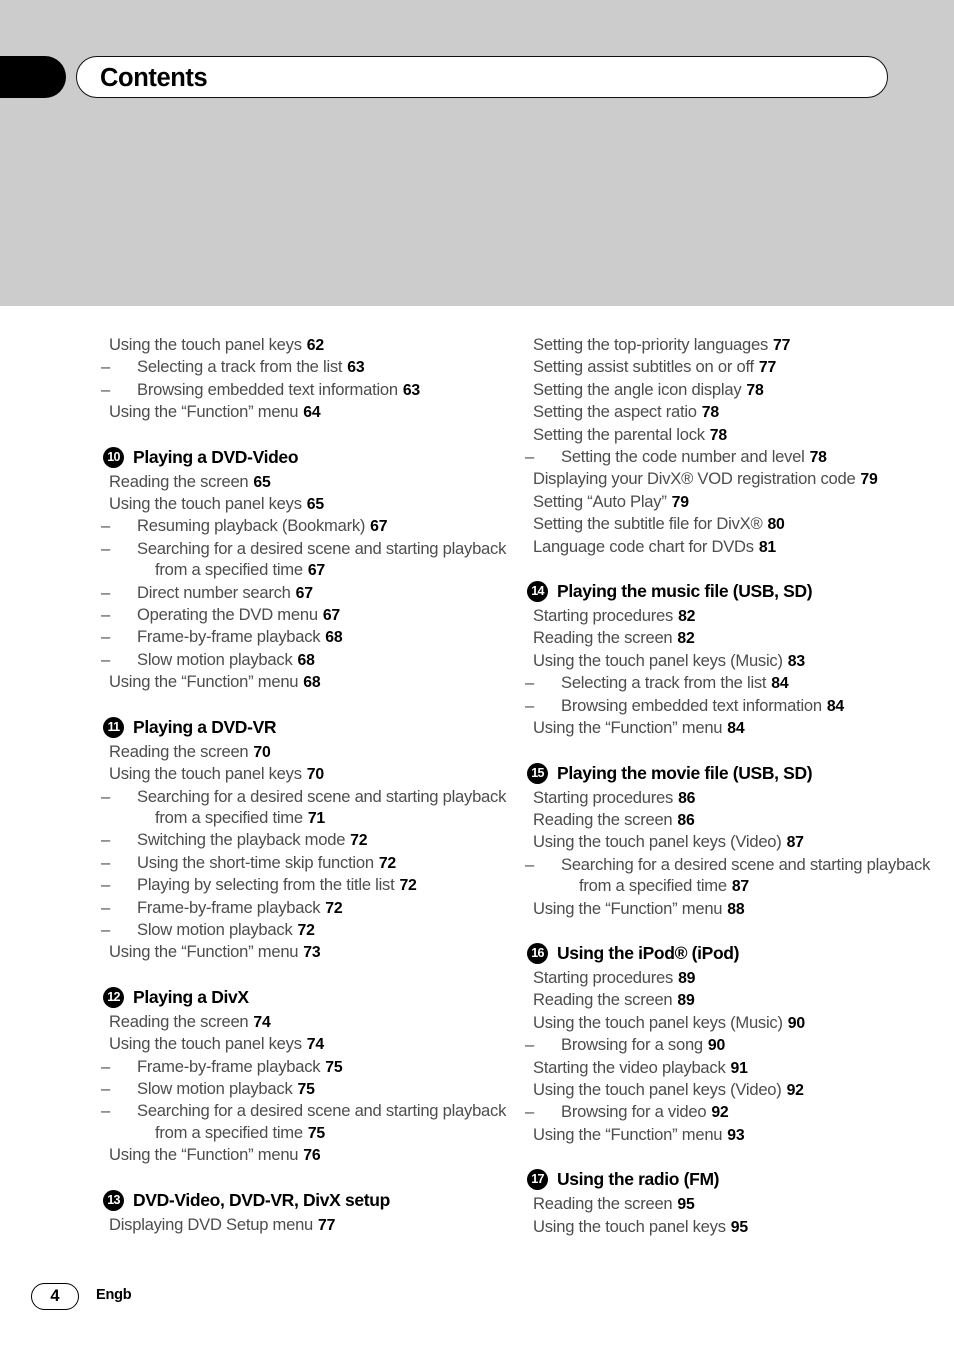  Describe the element at coordinates (312, 908) in the screenshot. I see `toc-entry: – Frame-by-frame playback 72` at that location.